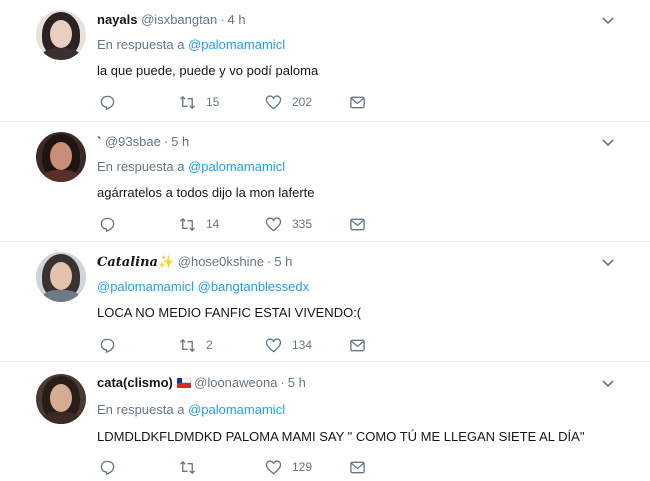 The width and height of the screenshot is (650, 481). Describe the element at coordinates (288, 224) in the screenshot. I see `like-button: 335` at that location.